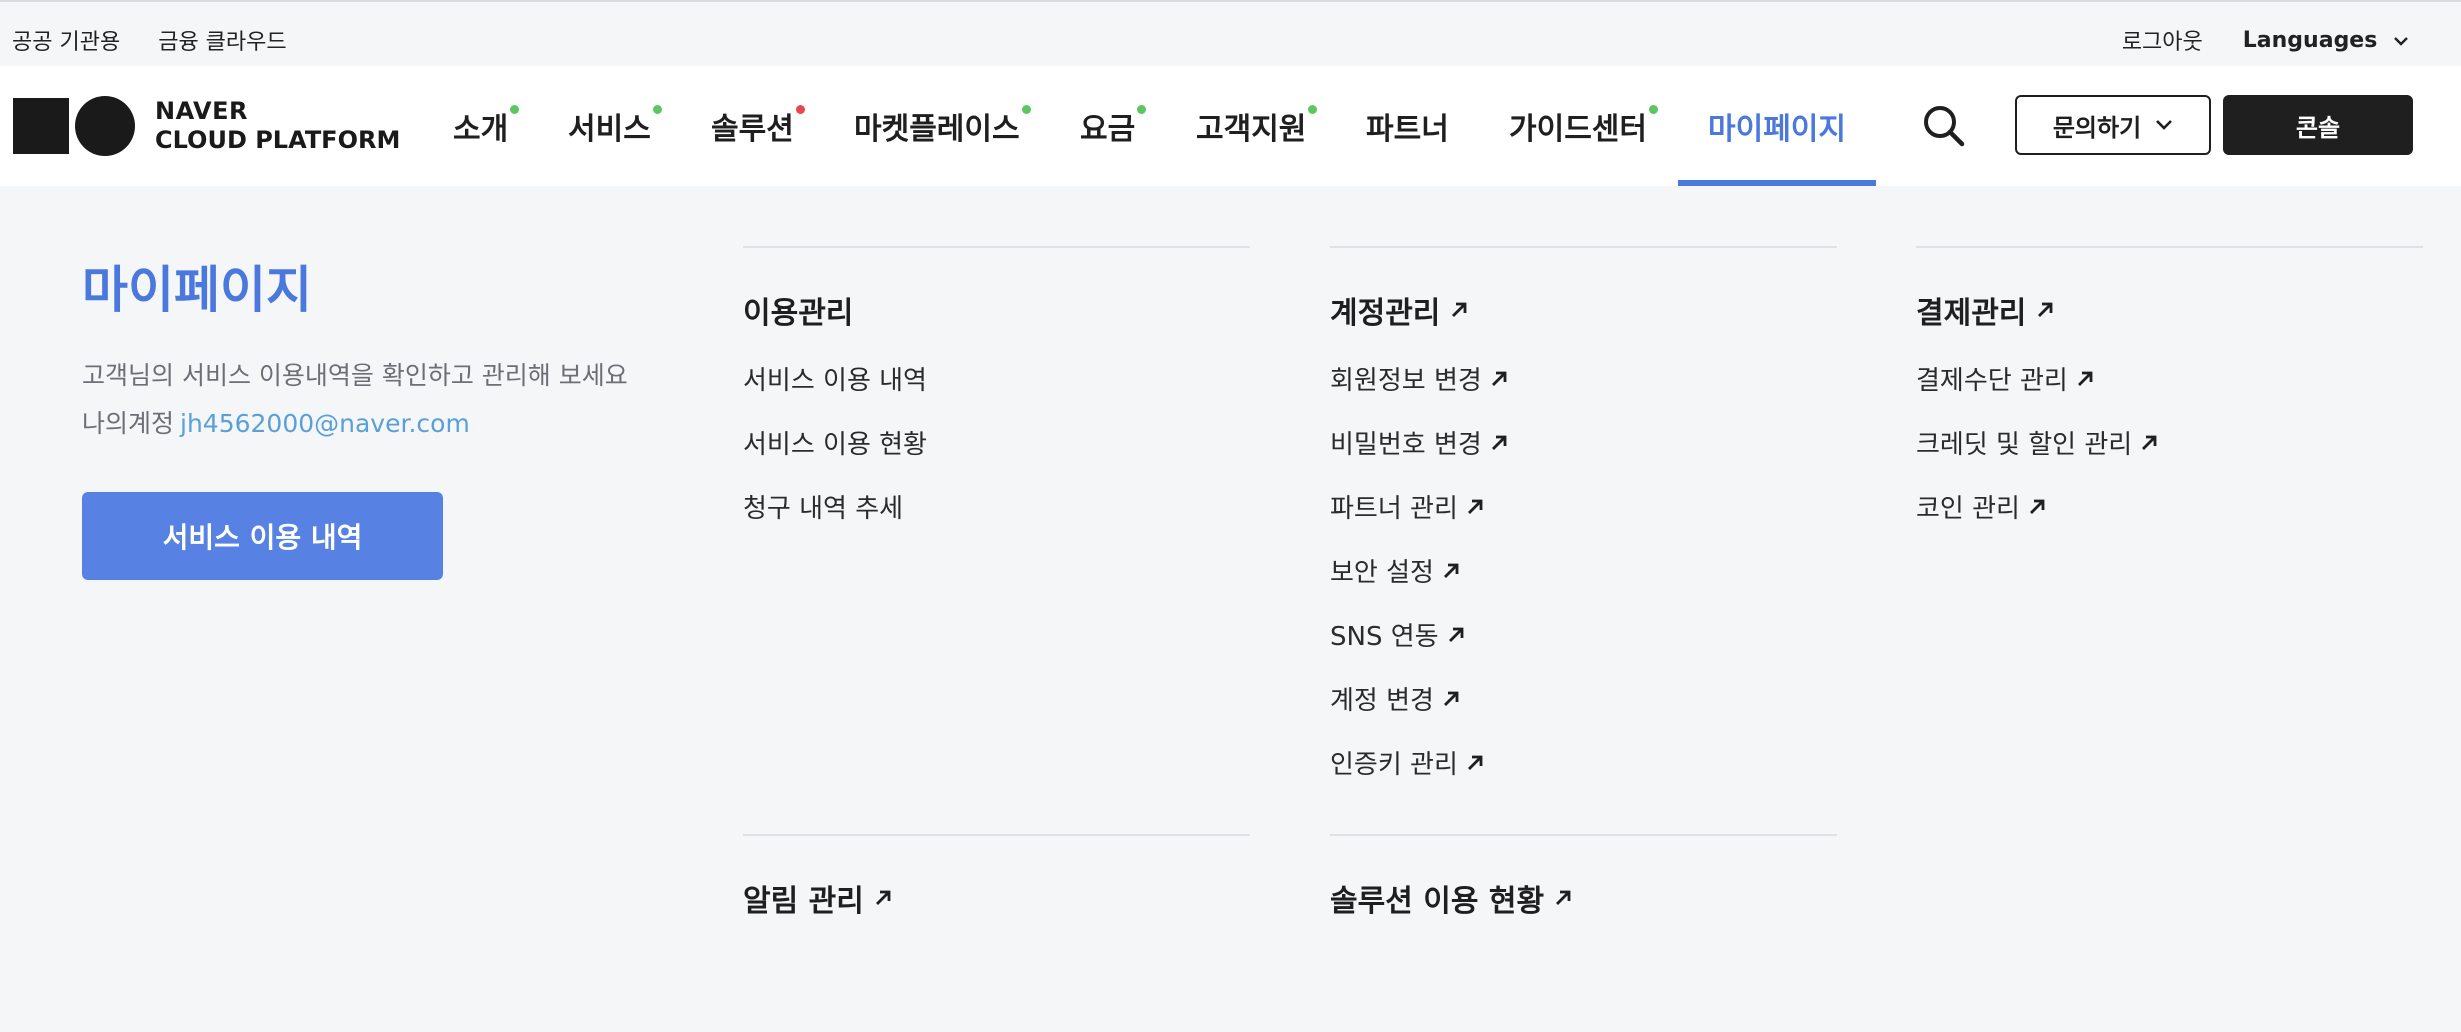 This screenshot has width=2461, height=1032. I want to click on mypage-title: 마이페이지, so click(197, 290).